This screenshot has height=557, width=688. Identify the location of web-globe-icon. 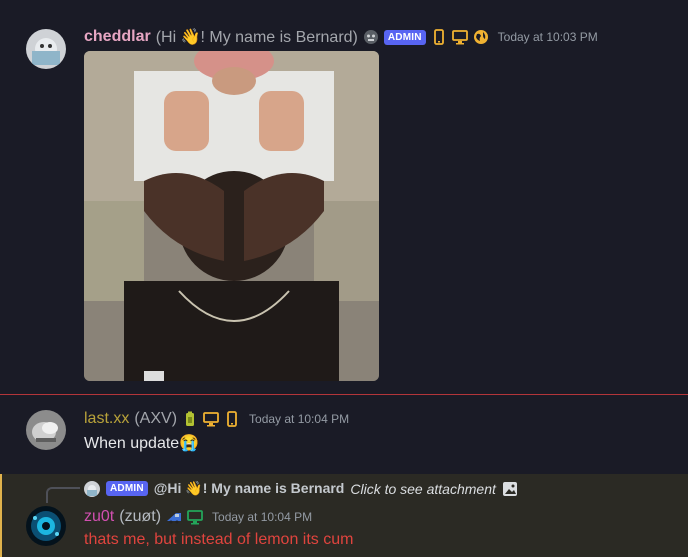
(481, 37).